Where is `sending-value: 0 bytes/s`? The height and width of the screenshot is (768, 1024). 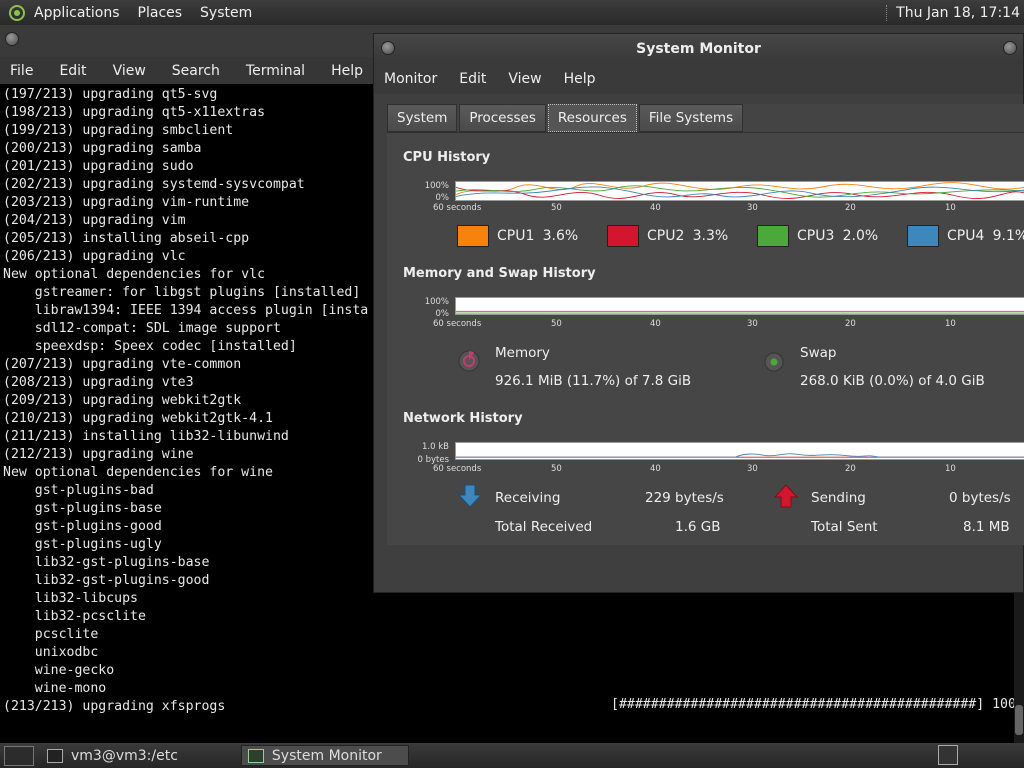
sending-value: 0 bytes/s is located at coordinates (980, 498).